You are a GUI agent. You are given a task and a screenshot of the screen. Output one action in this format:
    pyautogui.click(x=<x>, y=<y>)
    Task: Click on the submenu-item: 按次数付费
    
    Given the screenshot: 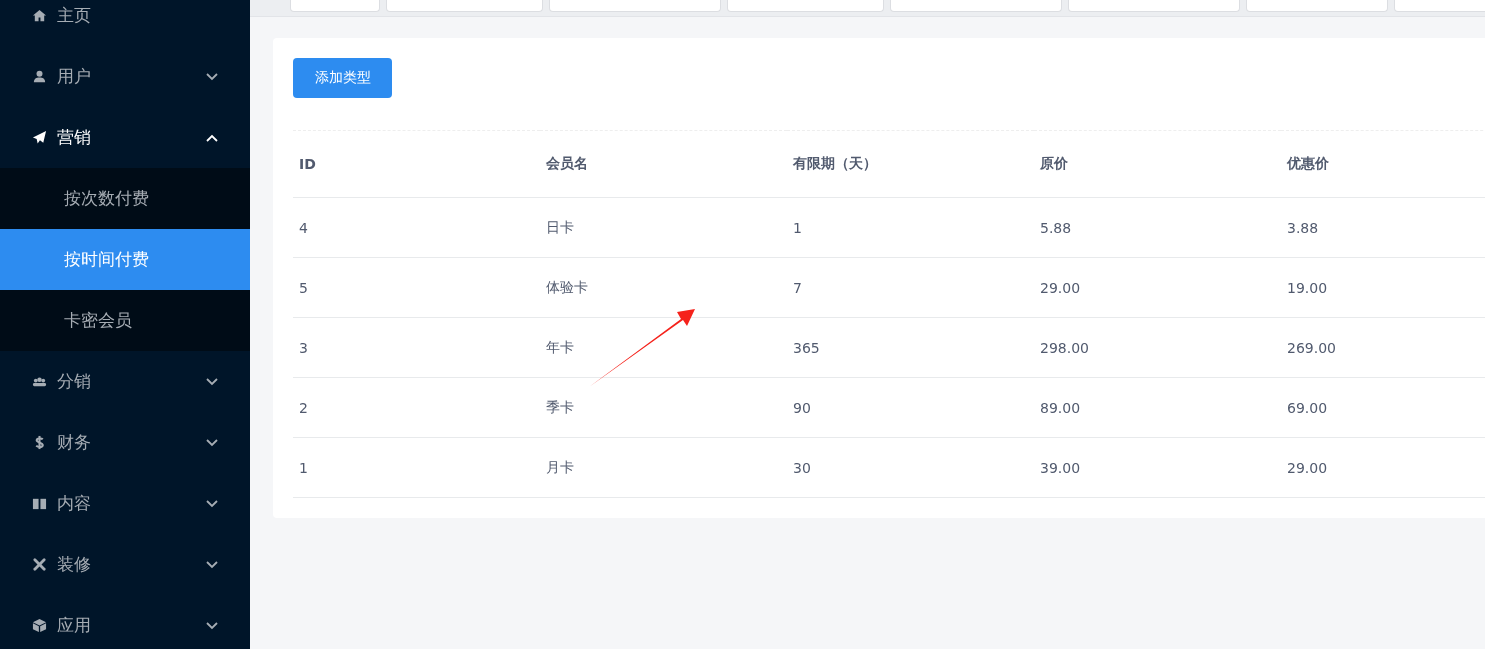 What is the action you would take?
    pyautogui.click(x=125, y=198)
    